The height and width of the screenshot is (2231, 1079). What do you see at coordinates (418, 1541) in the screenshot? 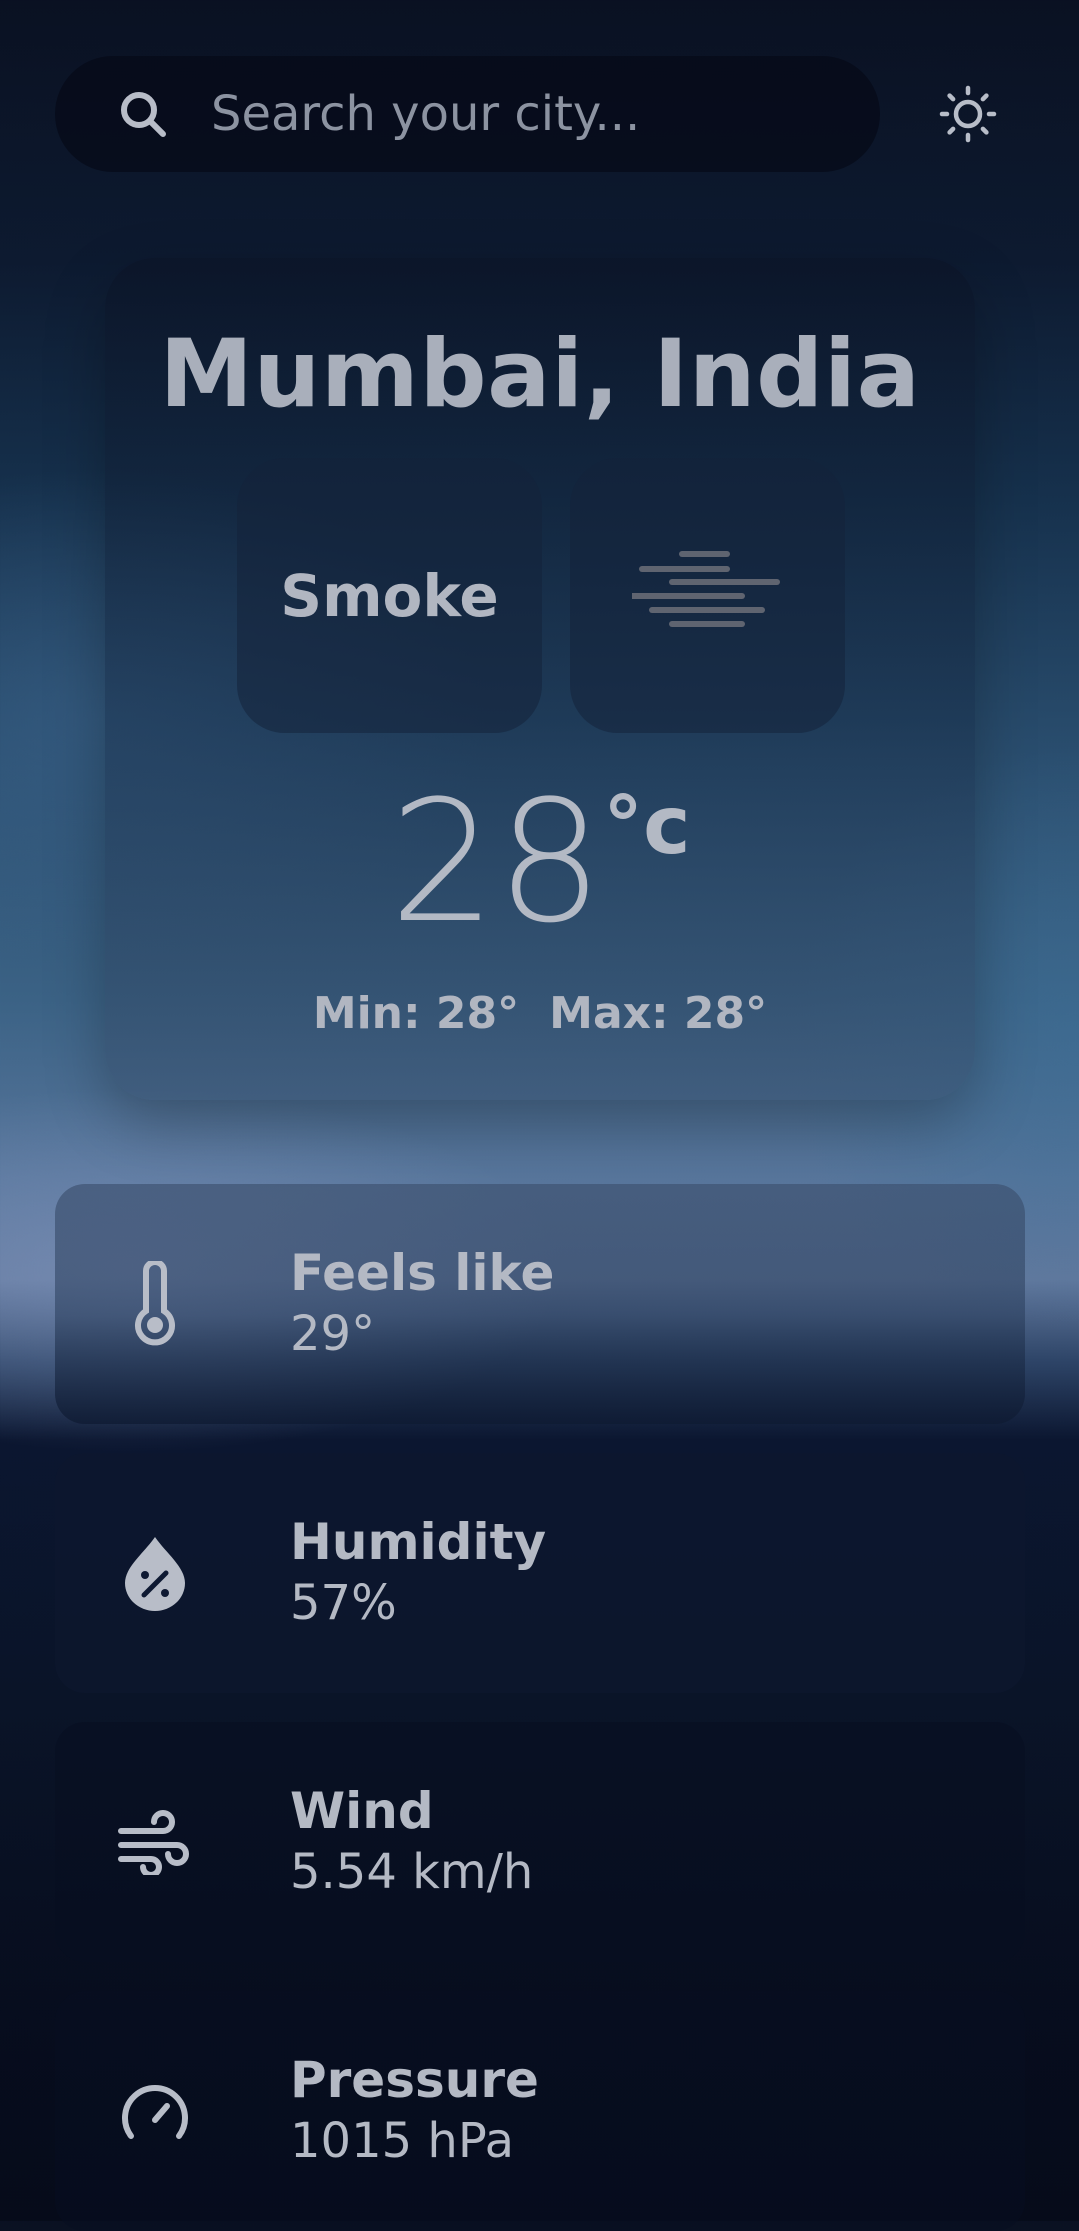
I see `humidity-label: Humidity` at bounding box center [418, 1541].